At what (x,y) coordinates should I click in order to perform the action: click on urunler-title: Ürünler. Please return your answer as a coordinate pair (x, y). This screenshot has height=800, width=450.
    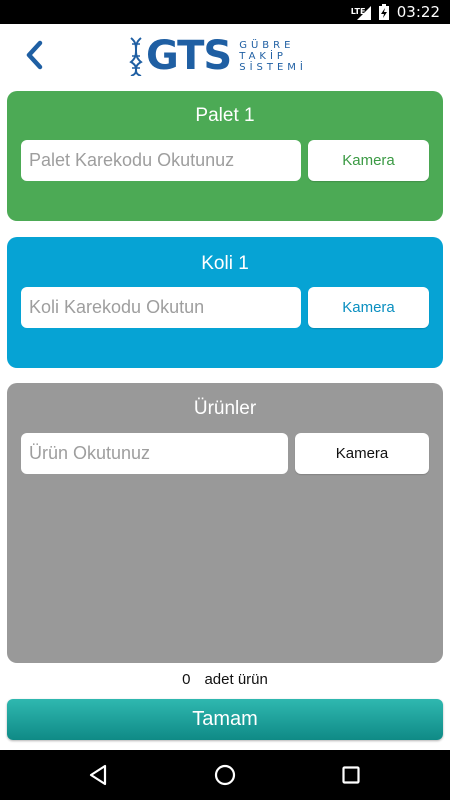
    Looking at the image, I should click on (225, 408).